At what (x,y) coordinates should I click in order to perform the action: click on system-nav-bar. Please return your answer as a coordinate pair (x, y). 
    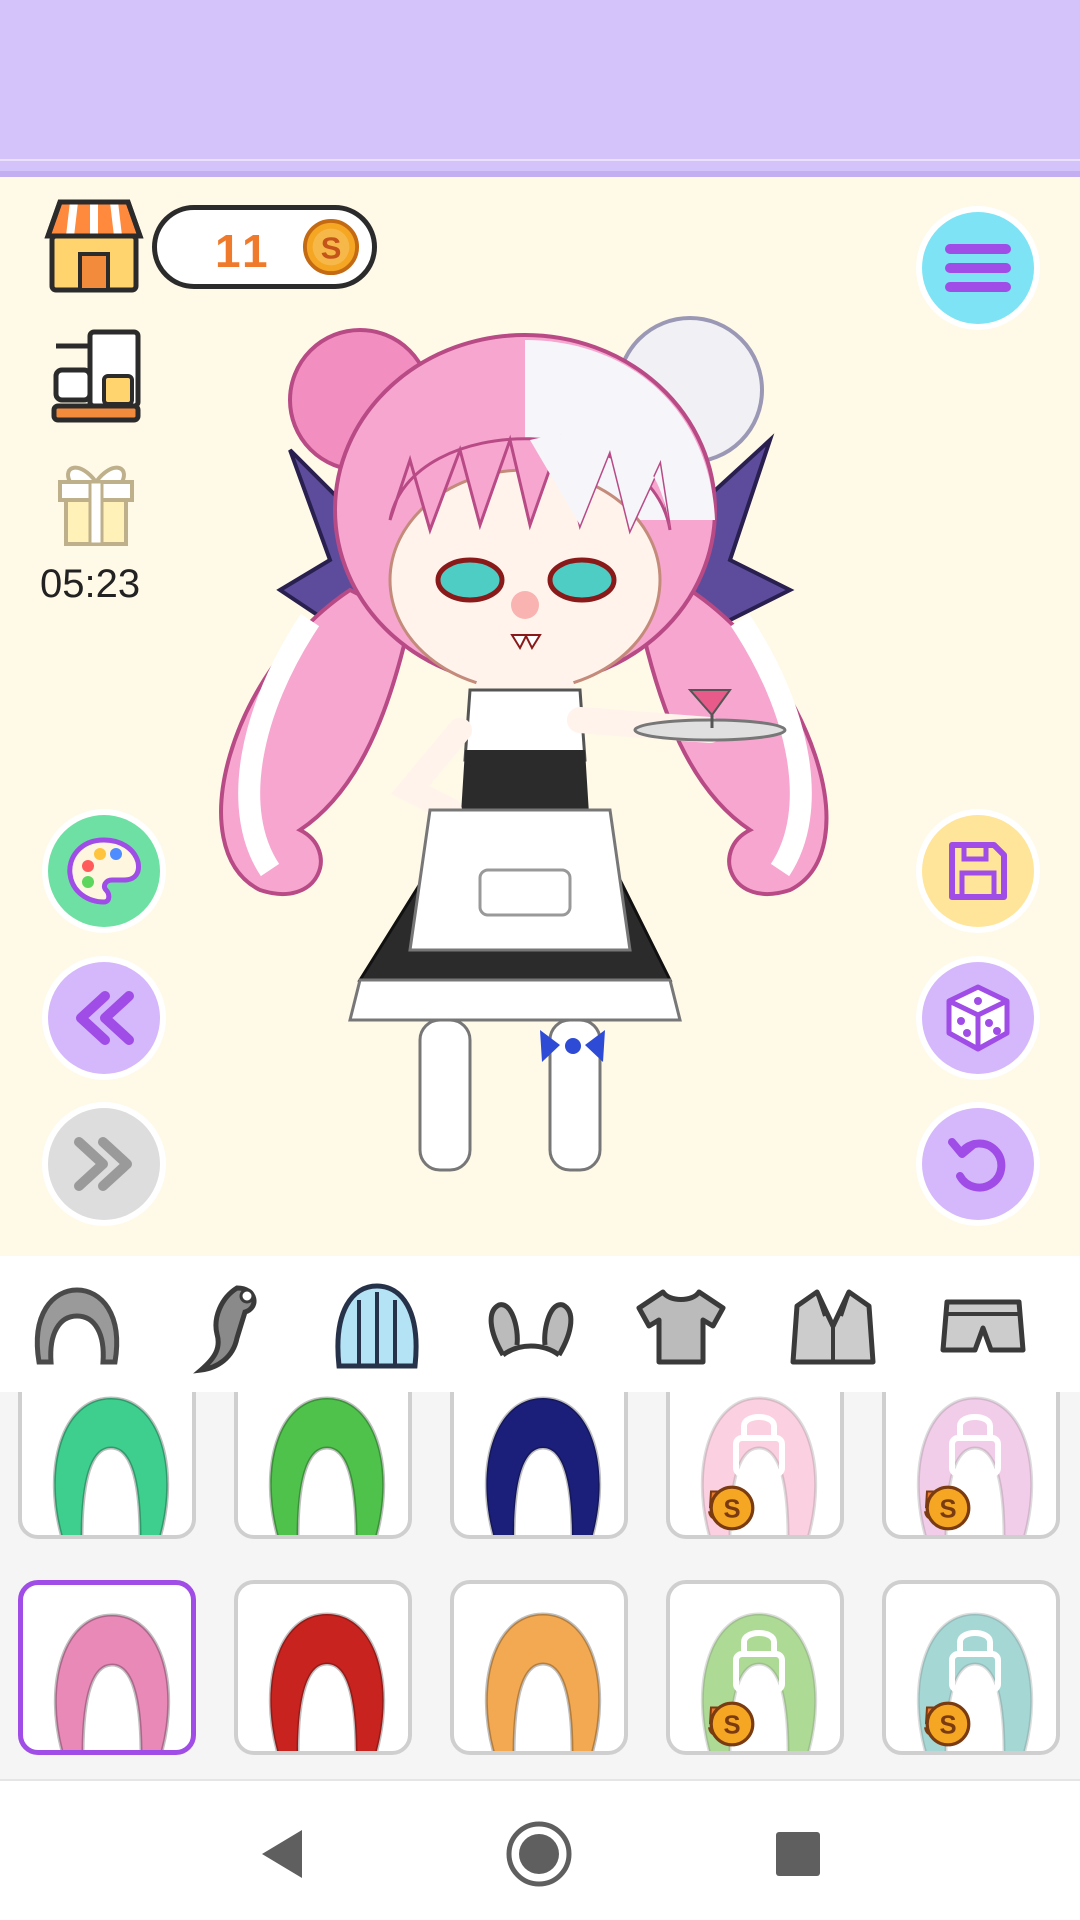
    Looking at the image, I should click on (540, 1849).